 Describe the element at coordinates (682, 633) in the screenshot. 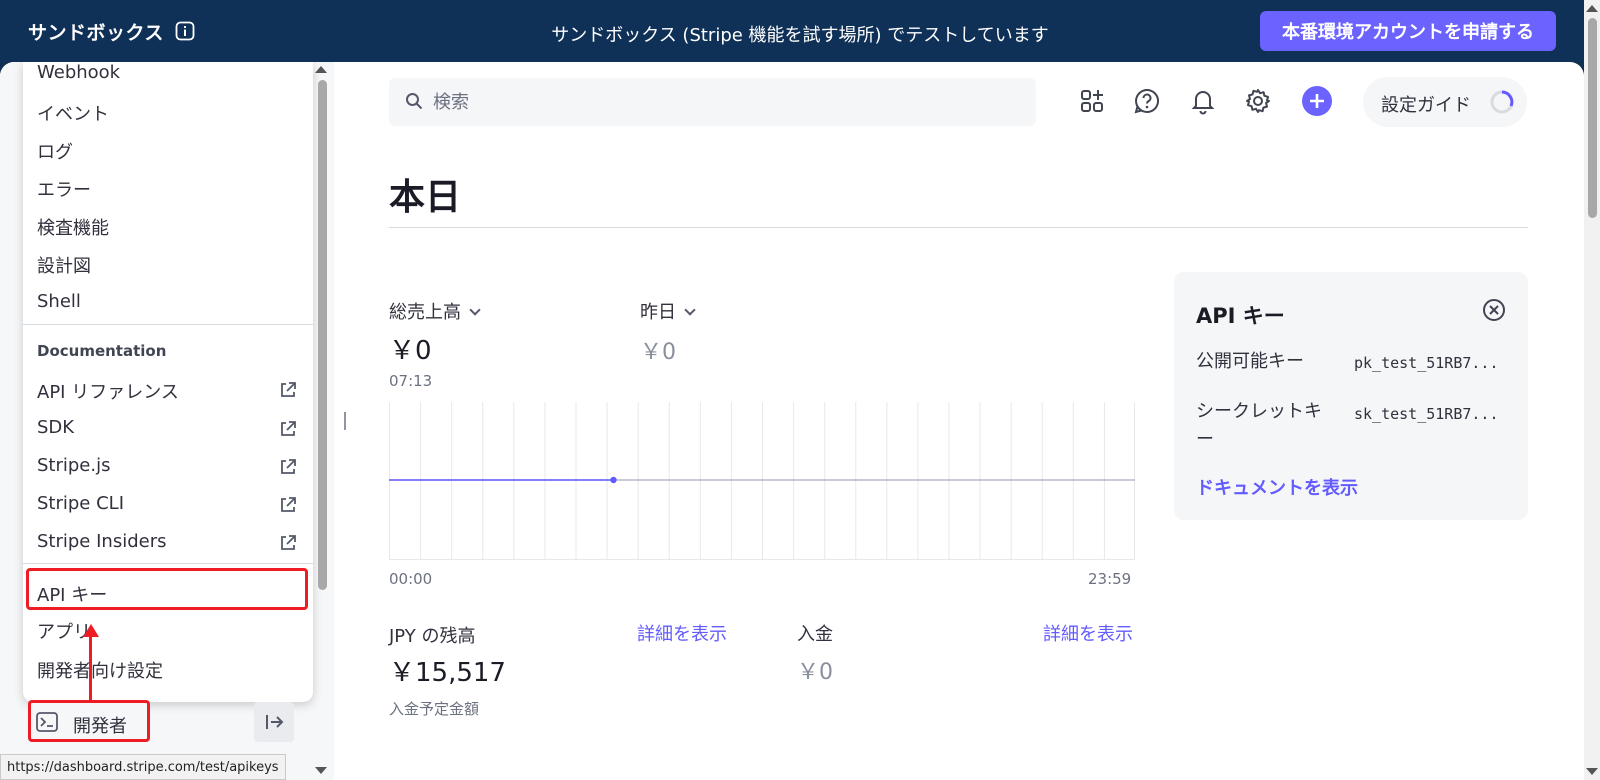

I see `jpy-balance-details-link: 詳細を表示` at that location.